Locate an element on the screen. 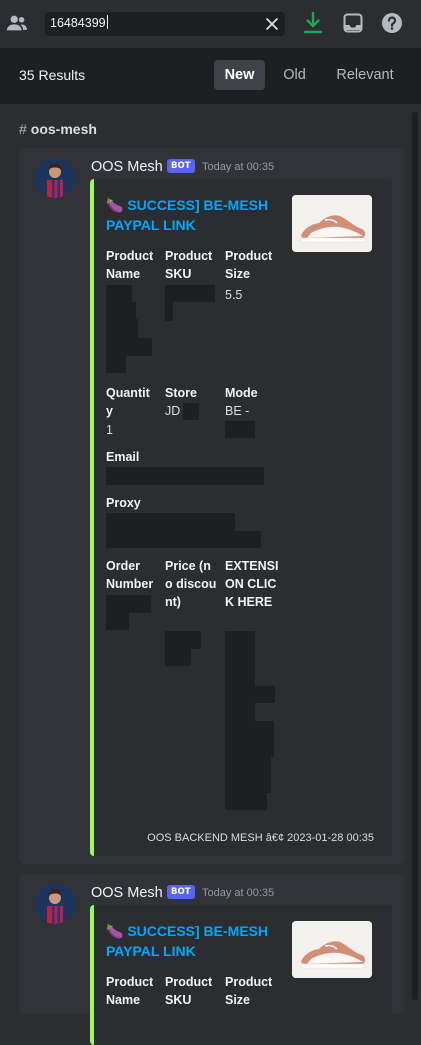  sort-tab-relevant: Relevant is located at coordinates (365, 75).